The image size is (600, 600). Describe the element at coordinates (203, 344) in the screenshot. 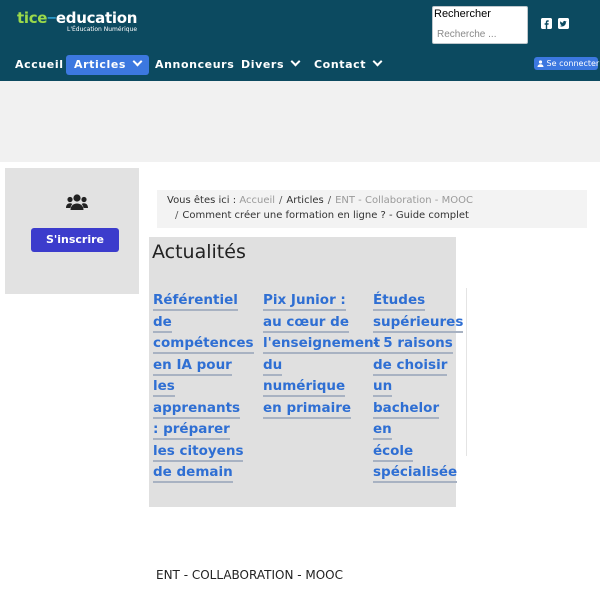

I see `article-title-line: compétences` at that location.